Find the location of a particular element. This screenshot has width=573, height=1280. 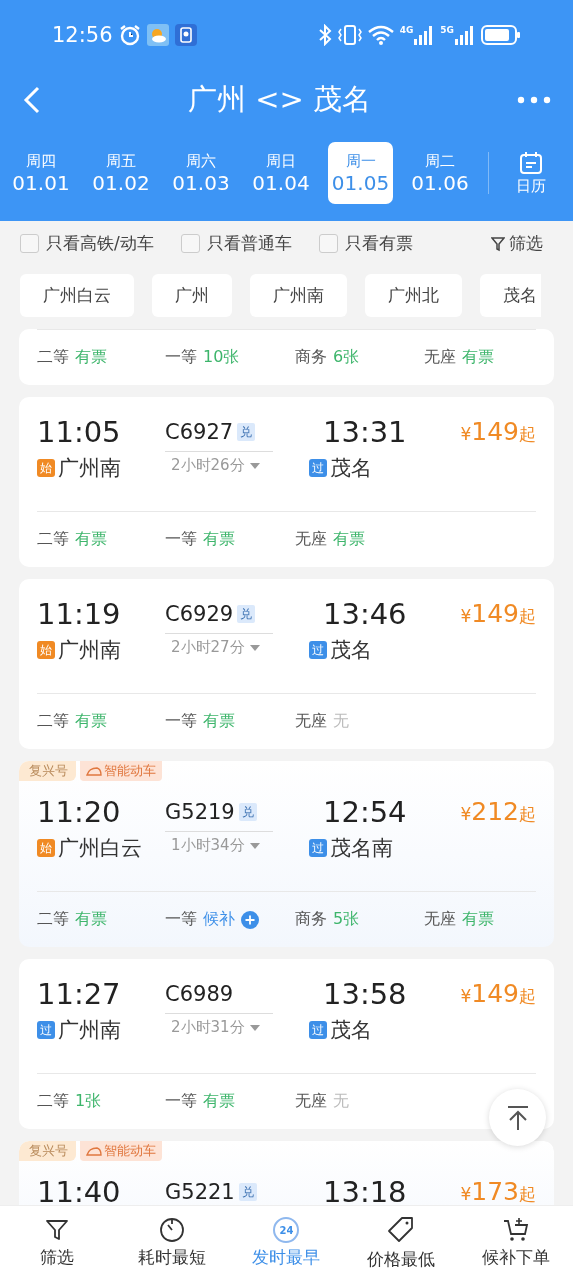

station-chip: 茂名 is located at coordinates (510, 295).